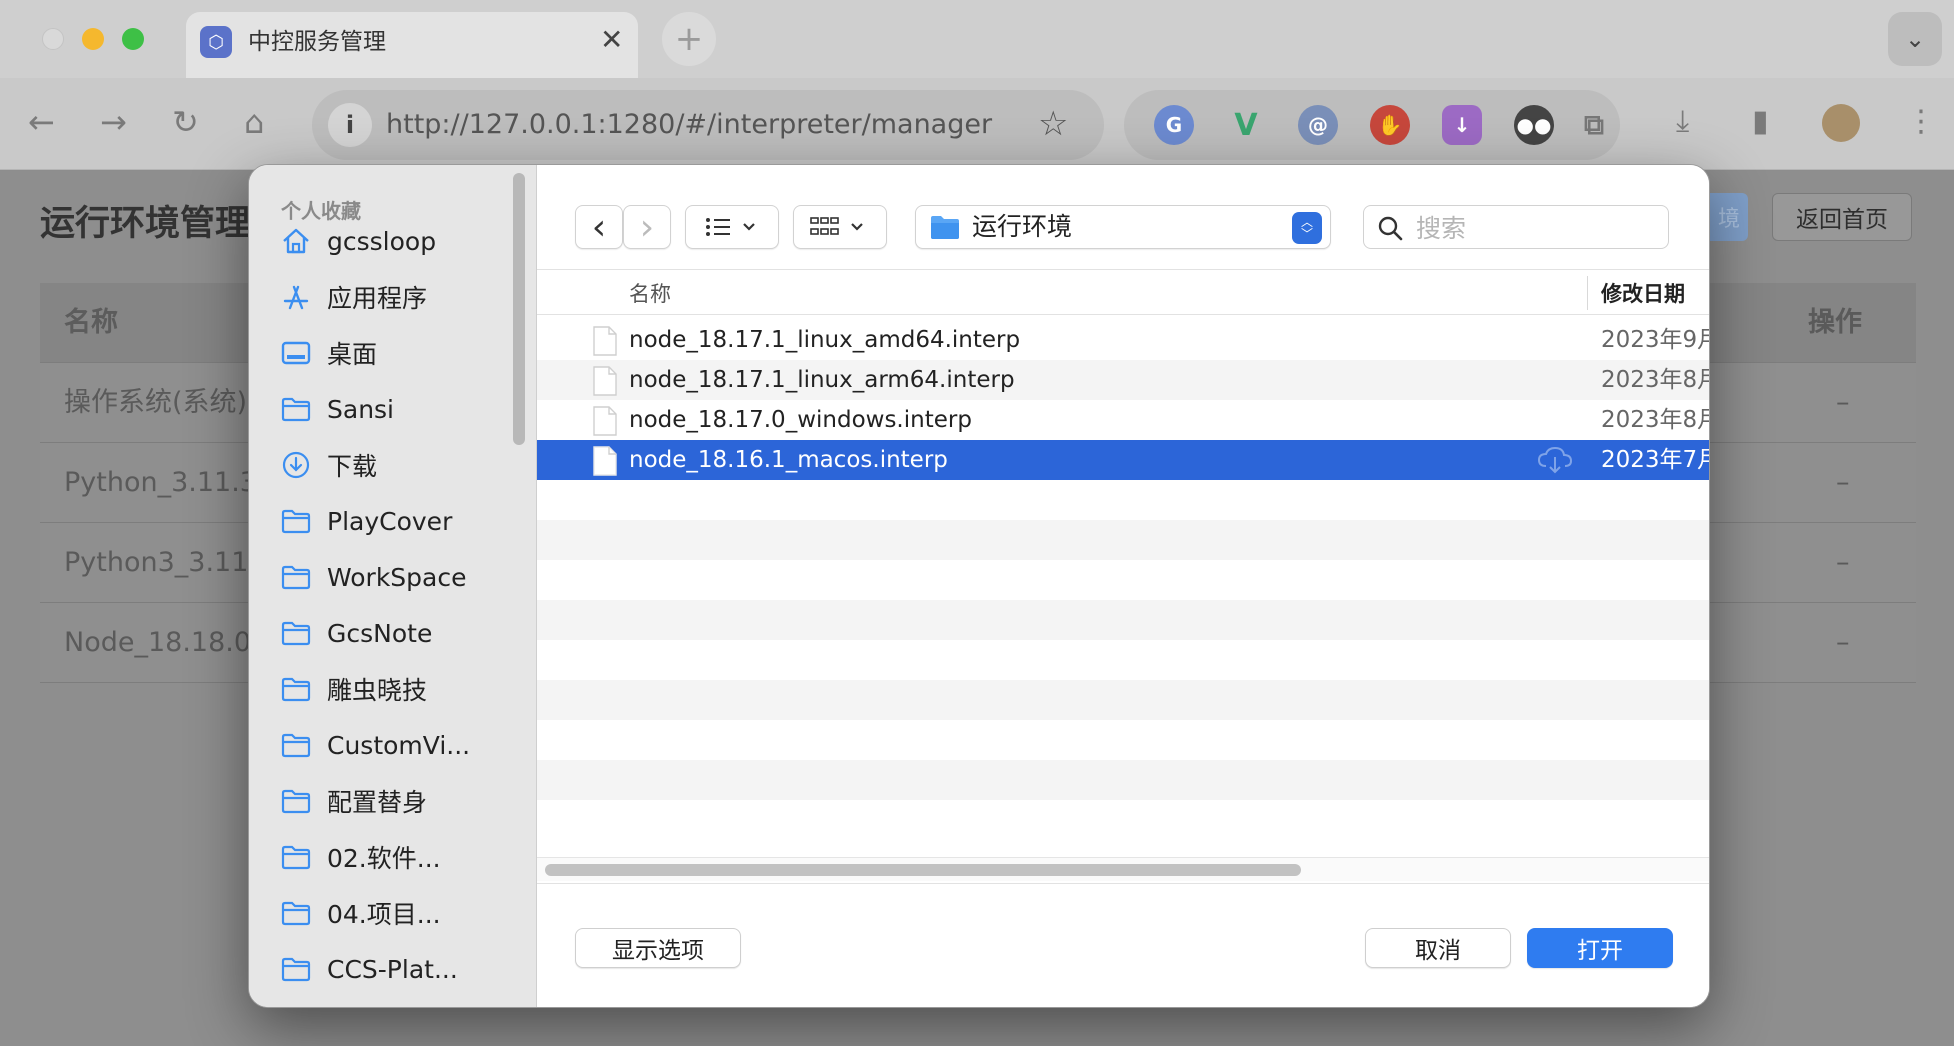 Image resolution: width=1954 pixels, height=1046 pixels. Describe the element at coordinates (923, 870) in the screenshot. I see `scrollbar-thumb` at that location.